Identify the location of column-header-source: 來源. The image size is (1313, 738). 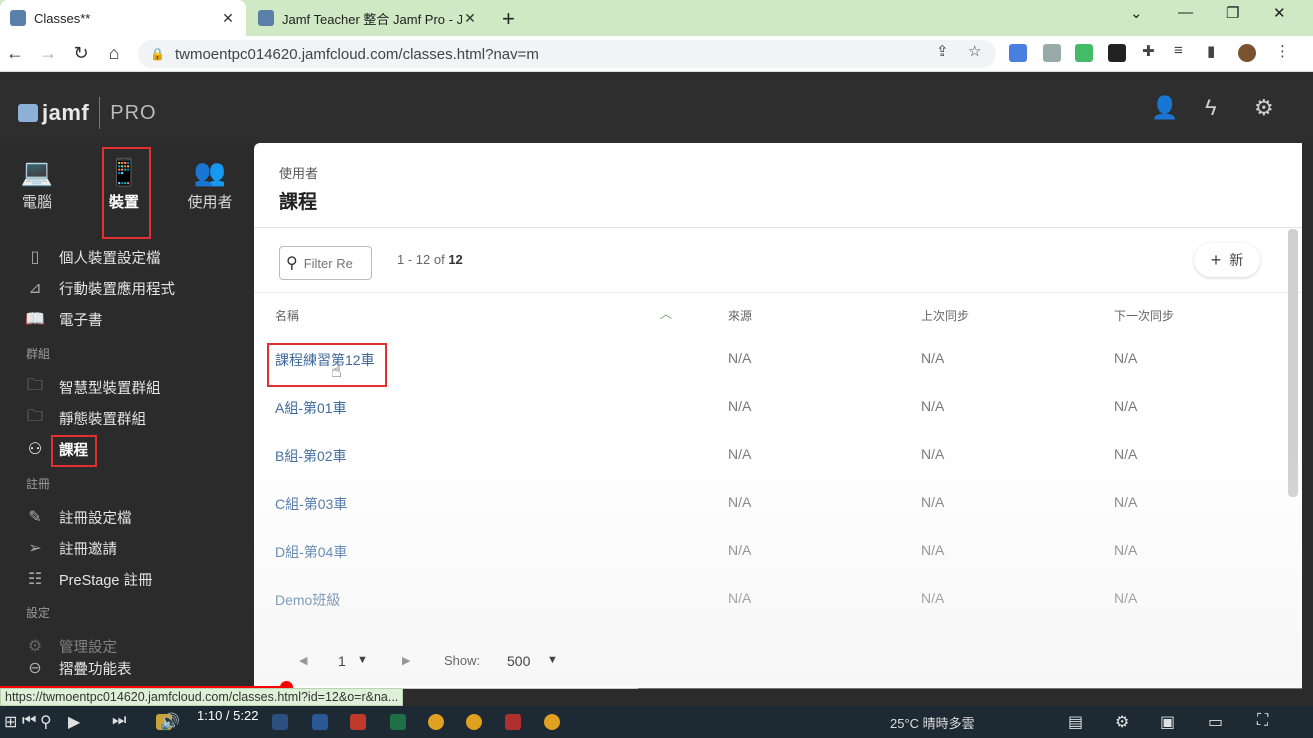
(740, 315).